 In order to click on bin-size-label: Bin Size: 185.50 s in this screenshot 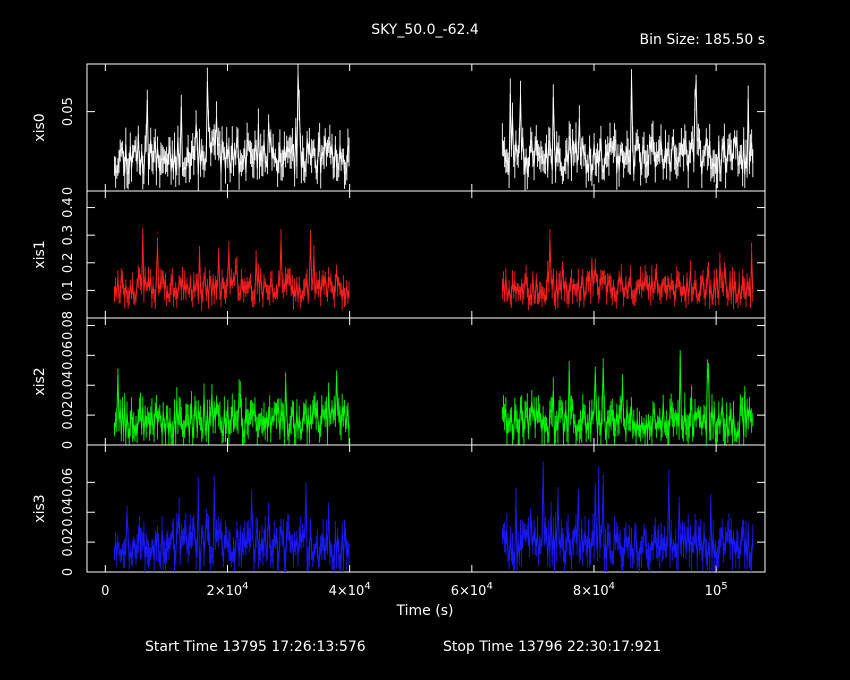, I will do `click(702, 40)`.